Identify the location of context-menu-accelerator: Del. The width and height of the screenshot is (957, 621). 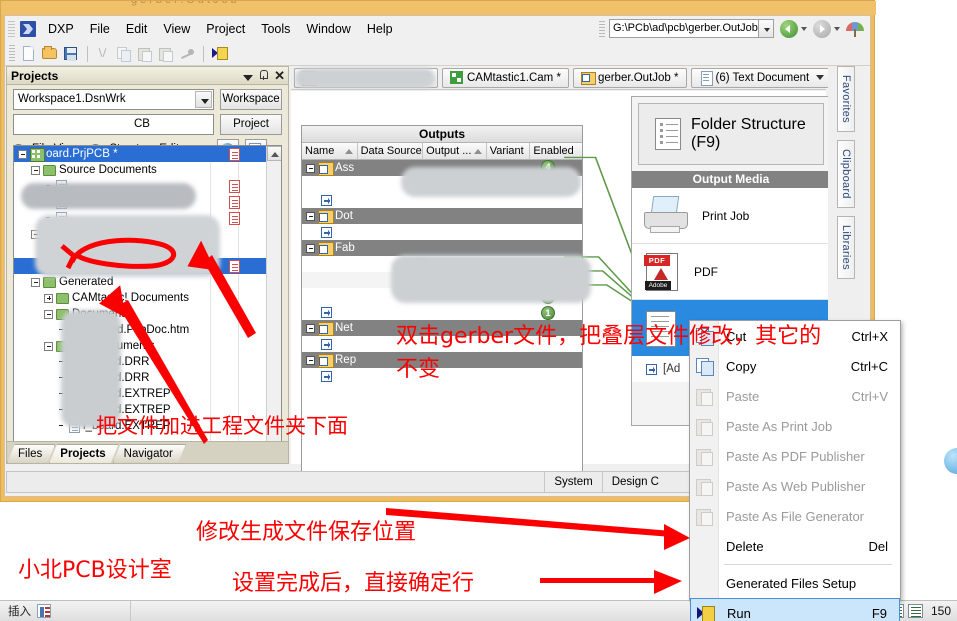
(878, 546).